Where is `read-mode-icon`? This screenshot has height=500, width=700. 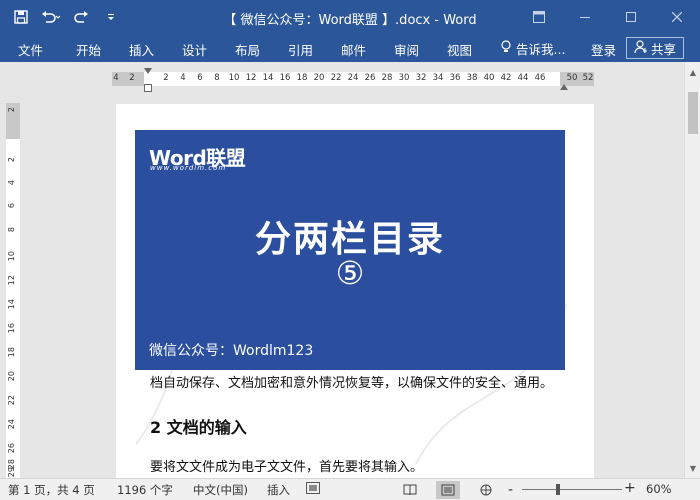
read-mode-icon is located at coordinates (410, 490).